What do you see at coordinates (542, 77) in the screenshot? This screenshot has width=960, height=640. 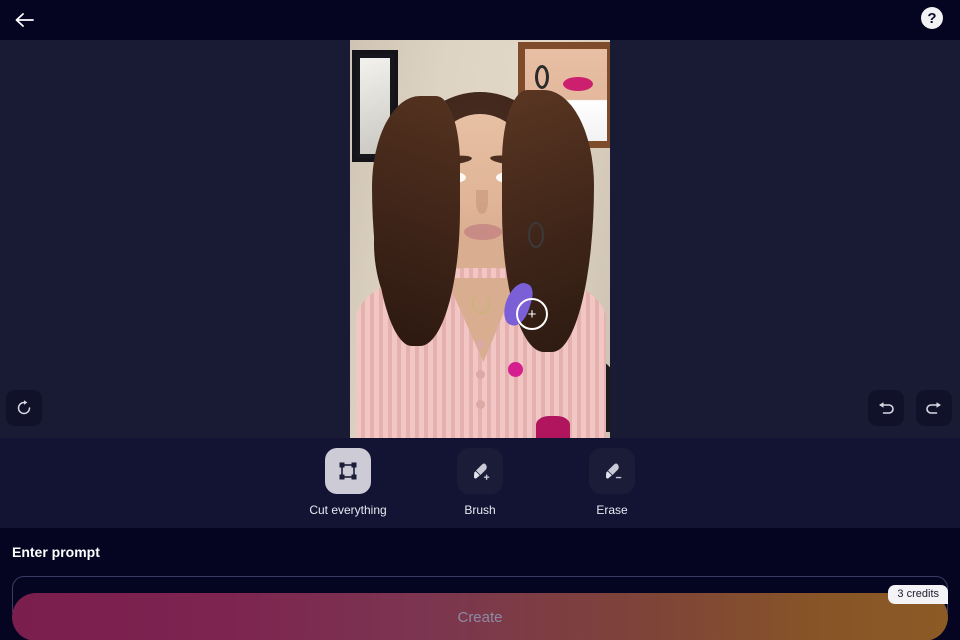 I see `photo-mirror-earring` at bounding box center [542, 77].